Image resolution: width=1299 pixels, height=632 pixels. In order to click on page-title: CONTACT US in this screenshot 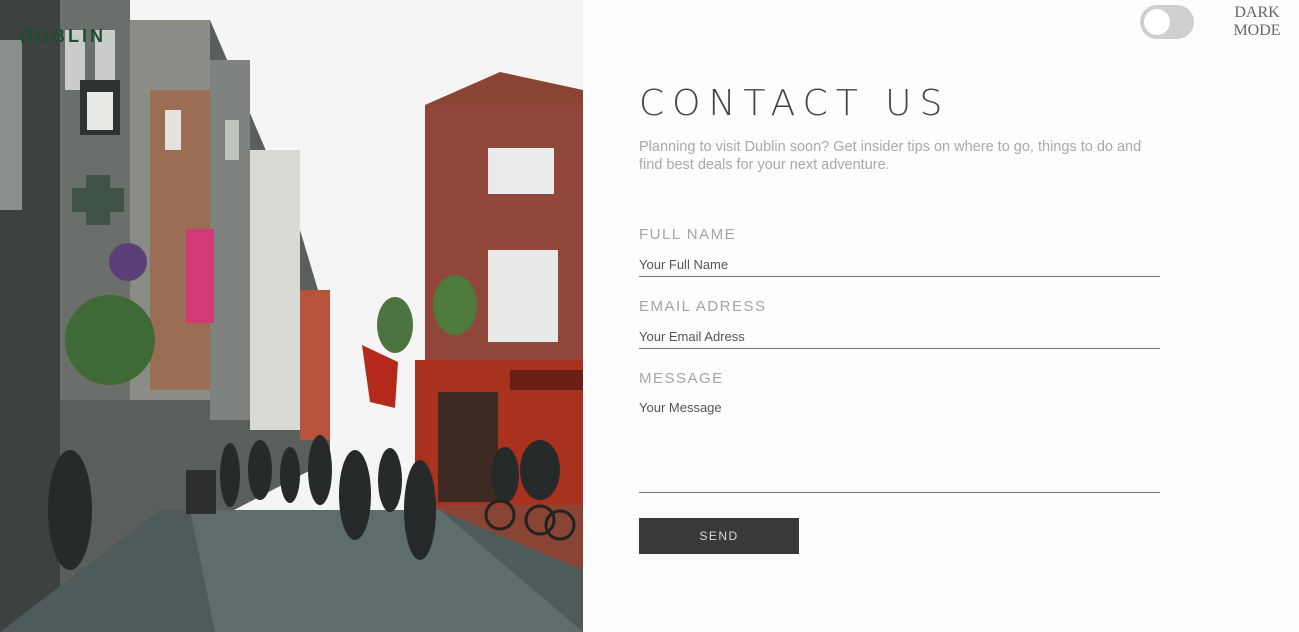, I will do `click(795, 103)`.